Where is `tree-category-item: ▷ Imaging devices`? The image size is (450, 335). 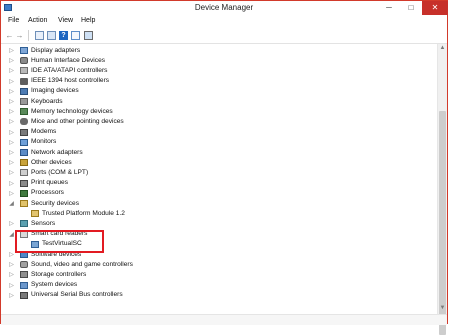 tree-category-item: ▷ Imaging devices is located at coordinates (216, 92).